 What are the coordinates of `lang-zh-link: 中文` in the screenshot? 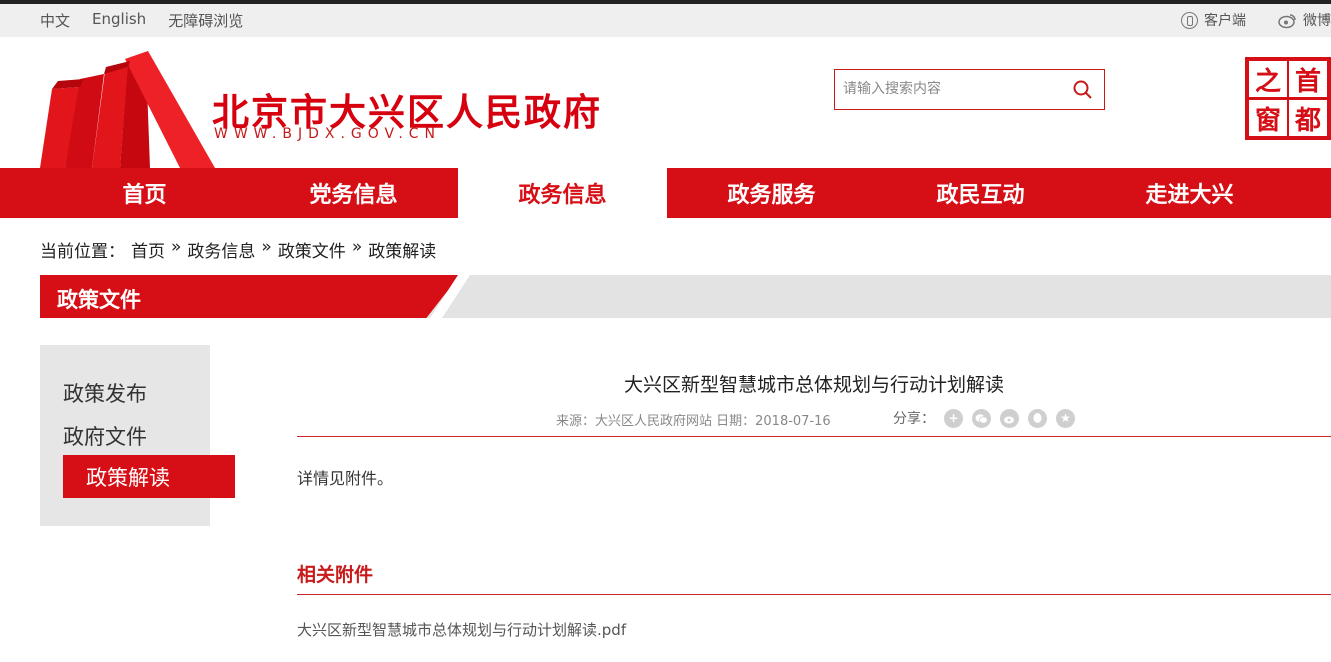 It's located at (55, 20).